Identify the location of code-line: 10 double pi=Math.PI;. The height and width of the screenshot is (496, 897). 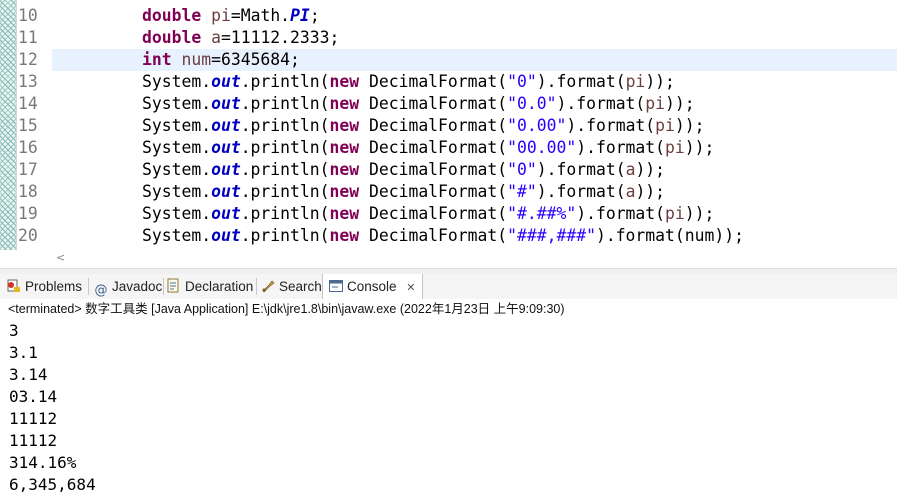
(448, 16).